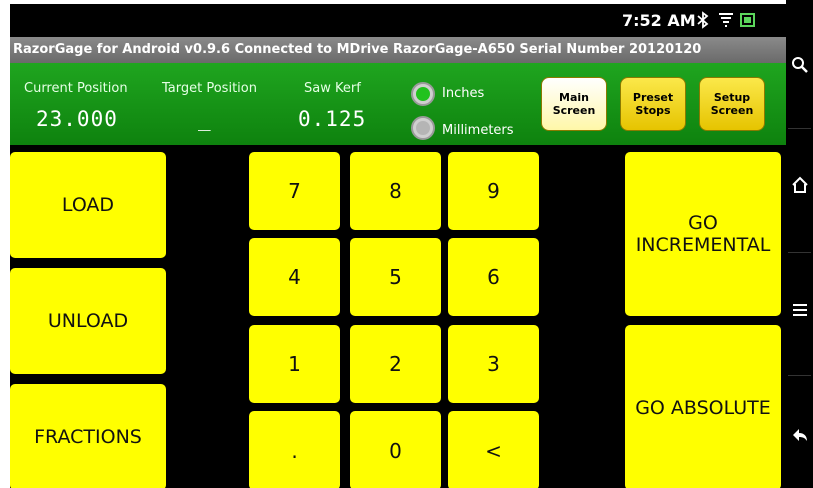  Describe the element at coordinates (88, 205) in the screenshot. I see `load-button: LOAD` at that location.